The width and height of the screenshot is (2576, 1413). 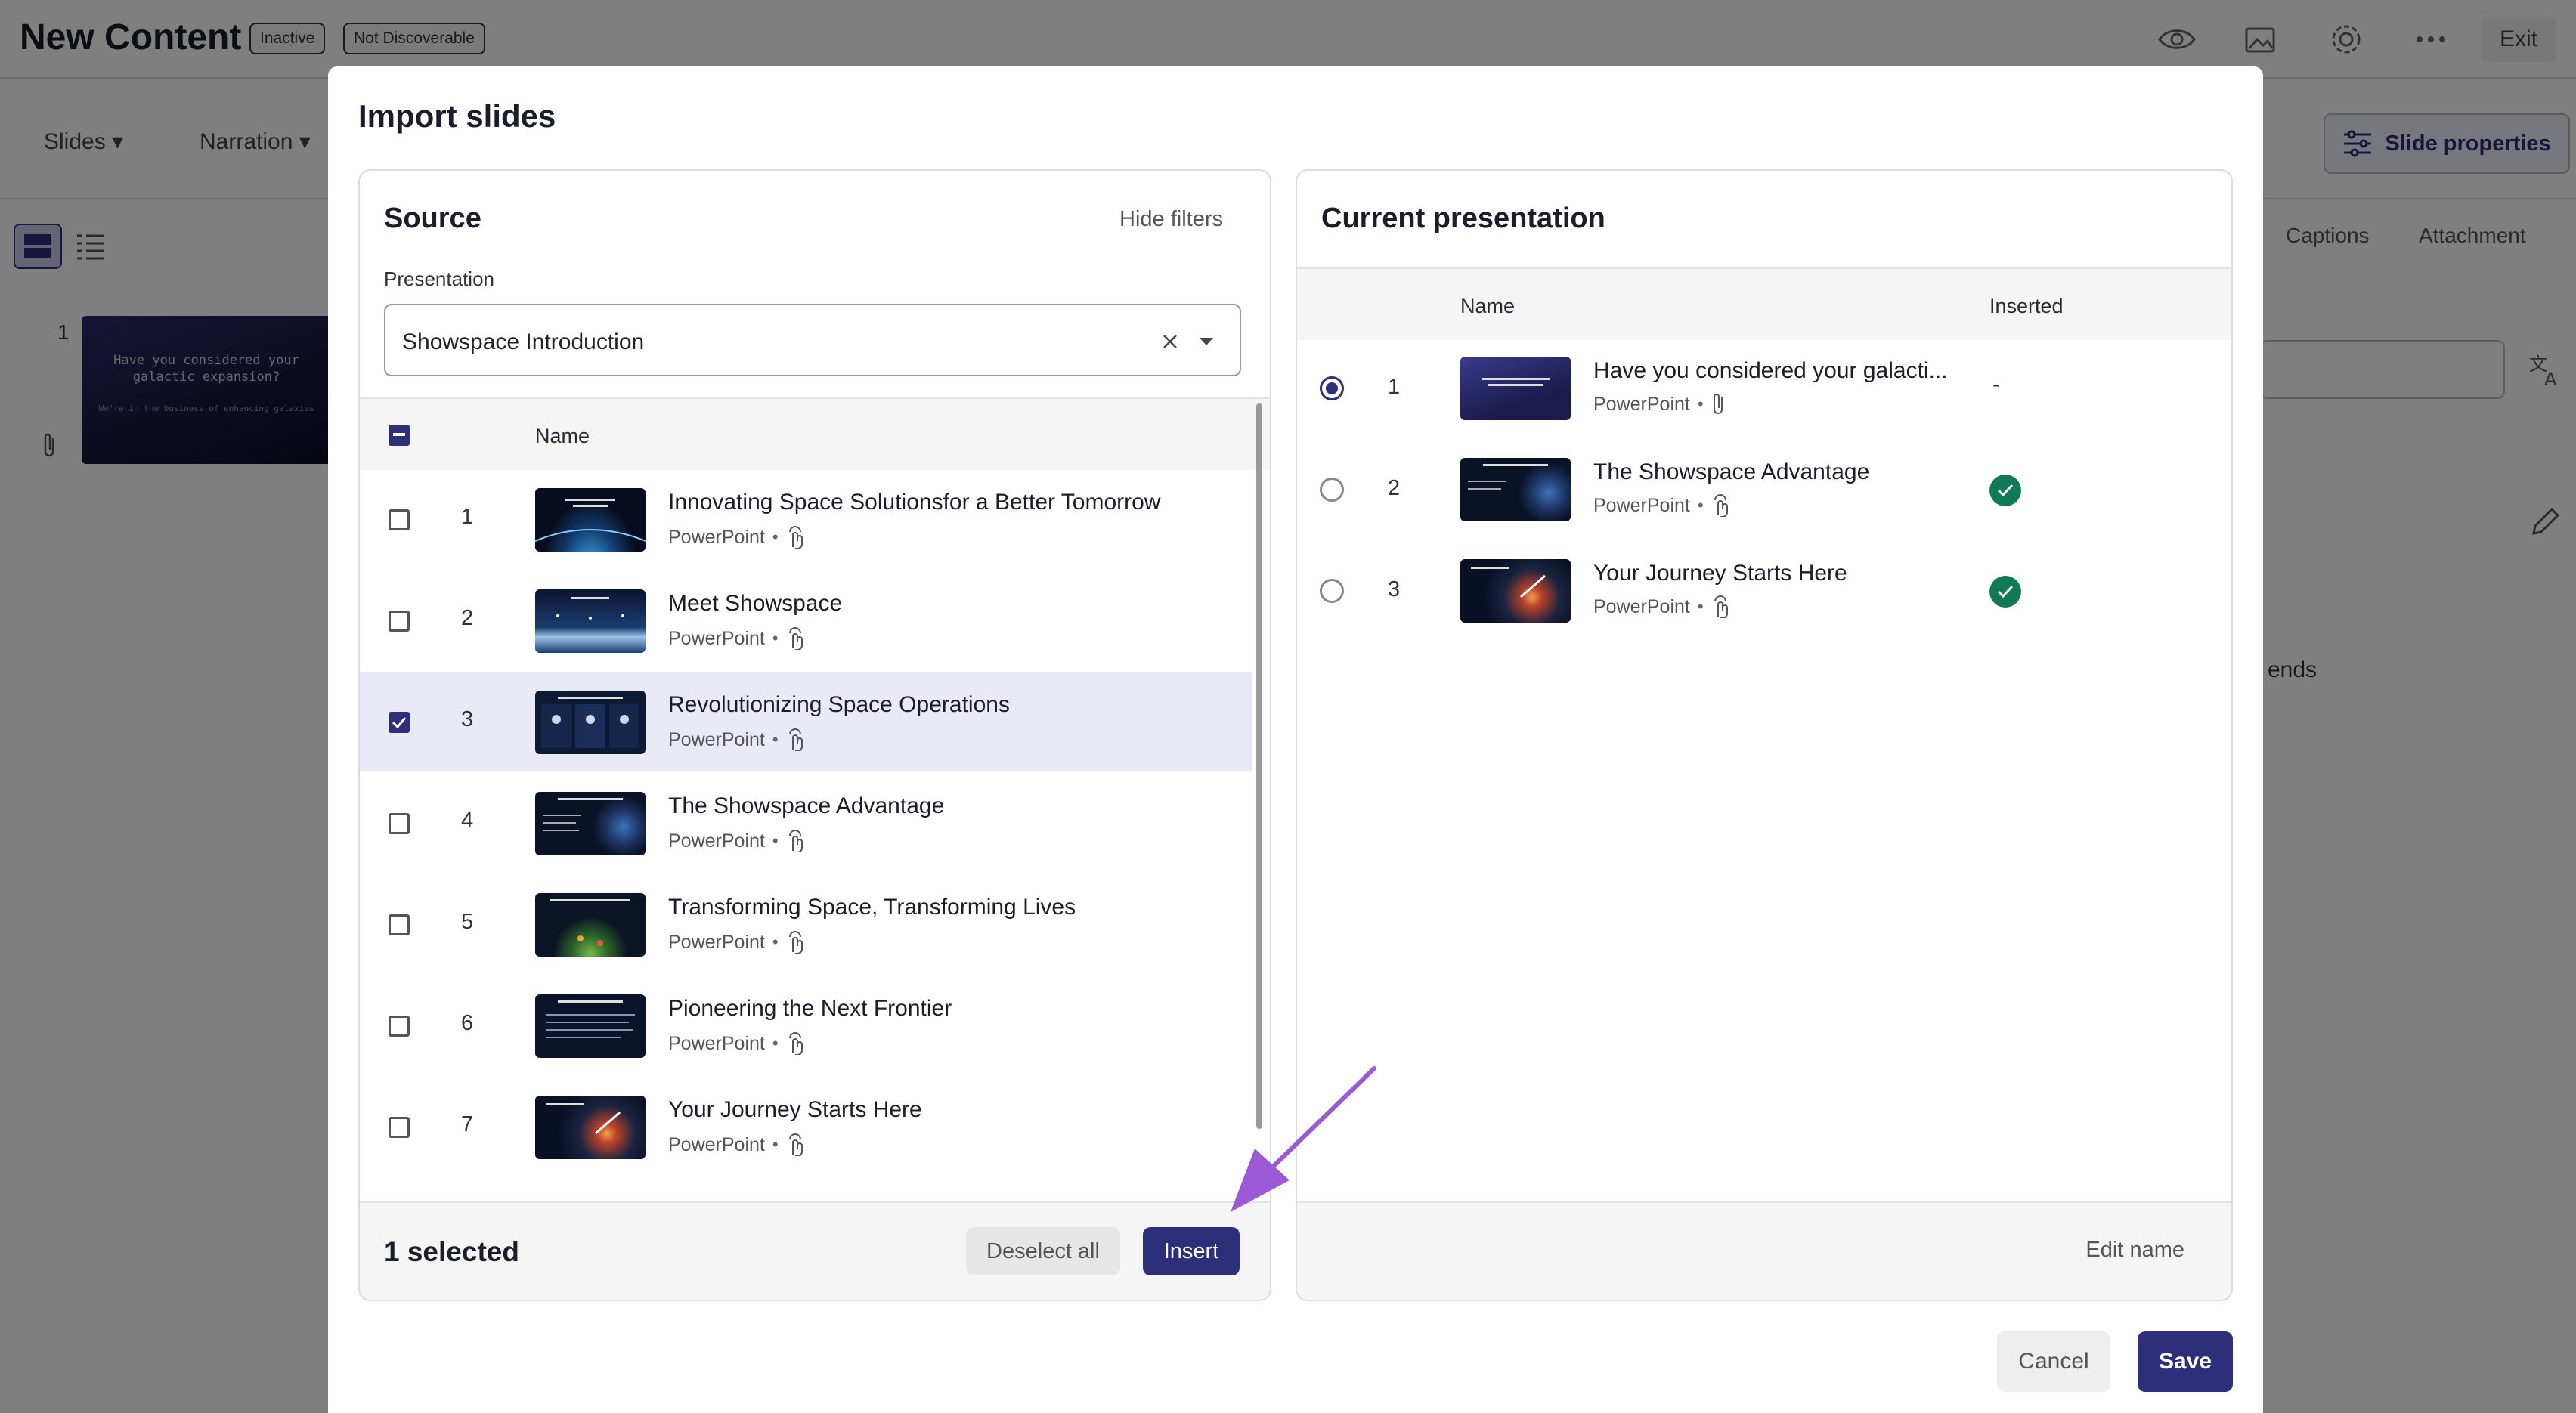 What do you see at coordinates (1764, 489) in the screenshot?
I see `list-item: 2 The Showspace Advantage PowerPoint •` at bounding box center [1764, 489].